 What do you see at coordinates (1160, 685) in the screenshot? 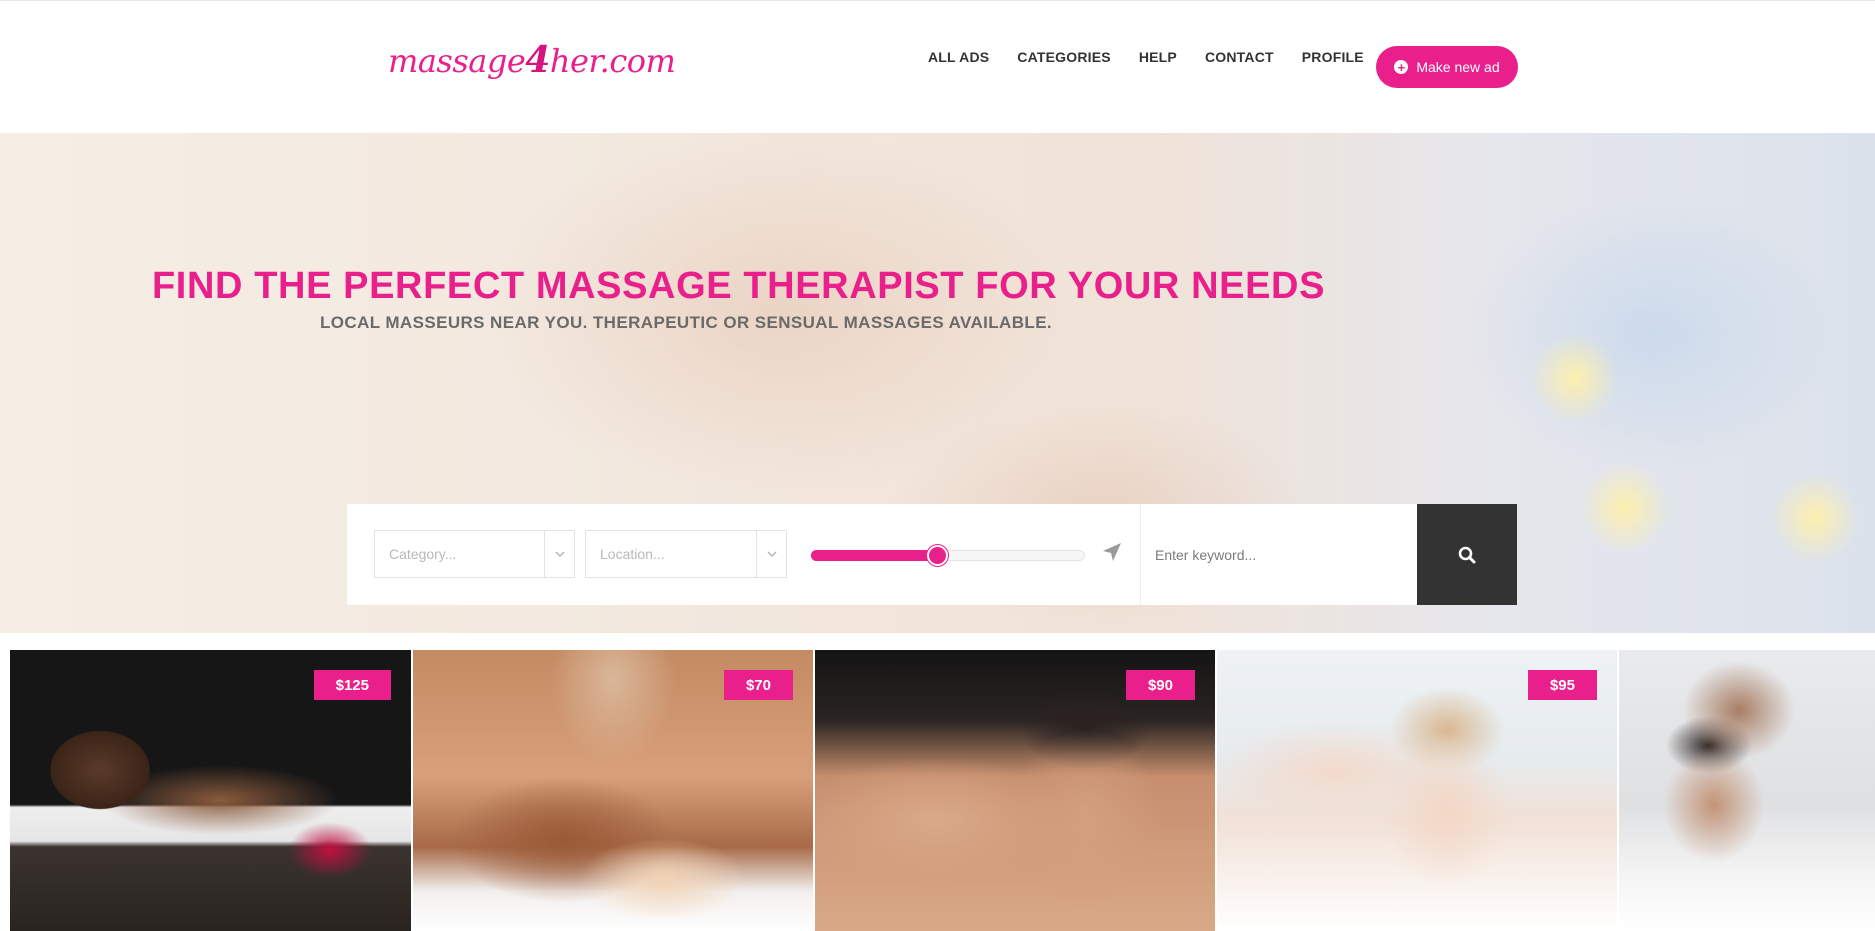
I see `price-badge: $90` at bounding box center [1160, 685].